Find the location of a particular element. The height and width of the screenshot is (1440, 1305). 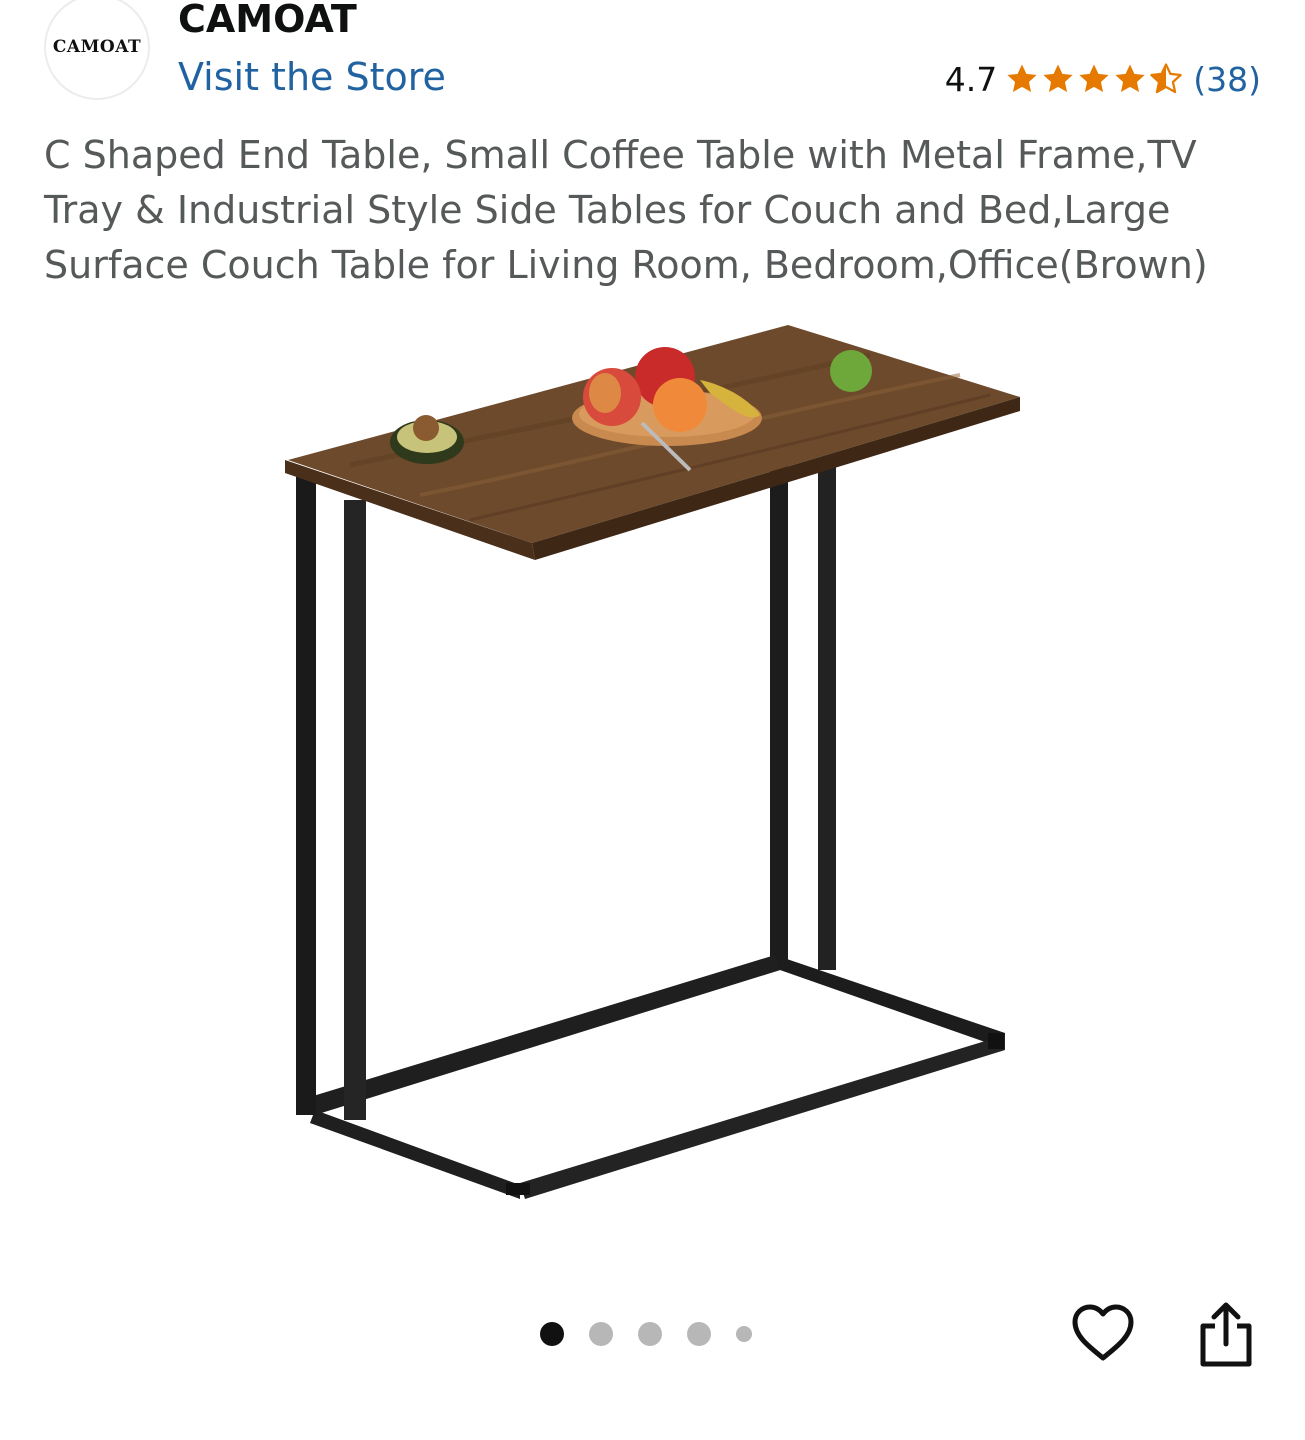

rating-summary: 4.7 (38) is located at coordinates (1103, 79).